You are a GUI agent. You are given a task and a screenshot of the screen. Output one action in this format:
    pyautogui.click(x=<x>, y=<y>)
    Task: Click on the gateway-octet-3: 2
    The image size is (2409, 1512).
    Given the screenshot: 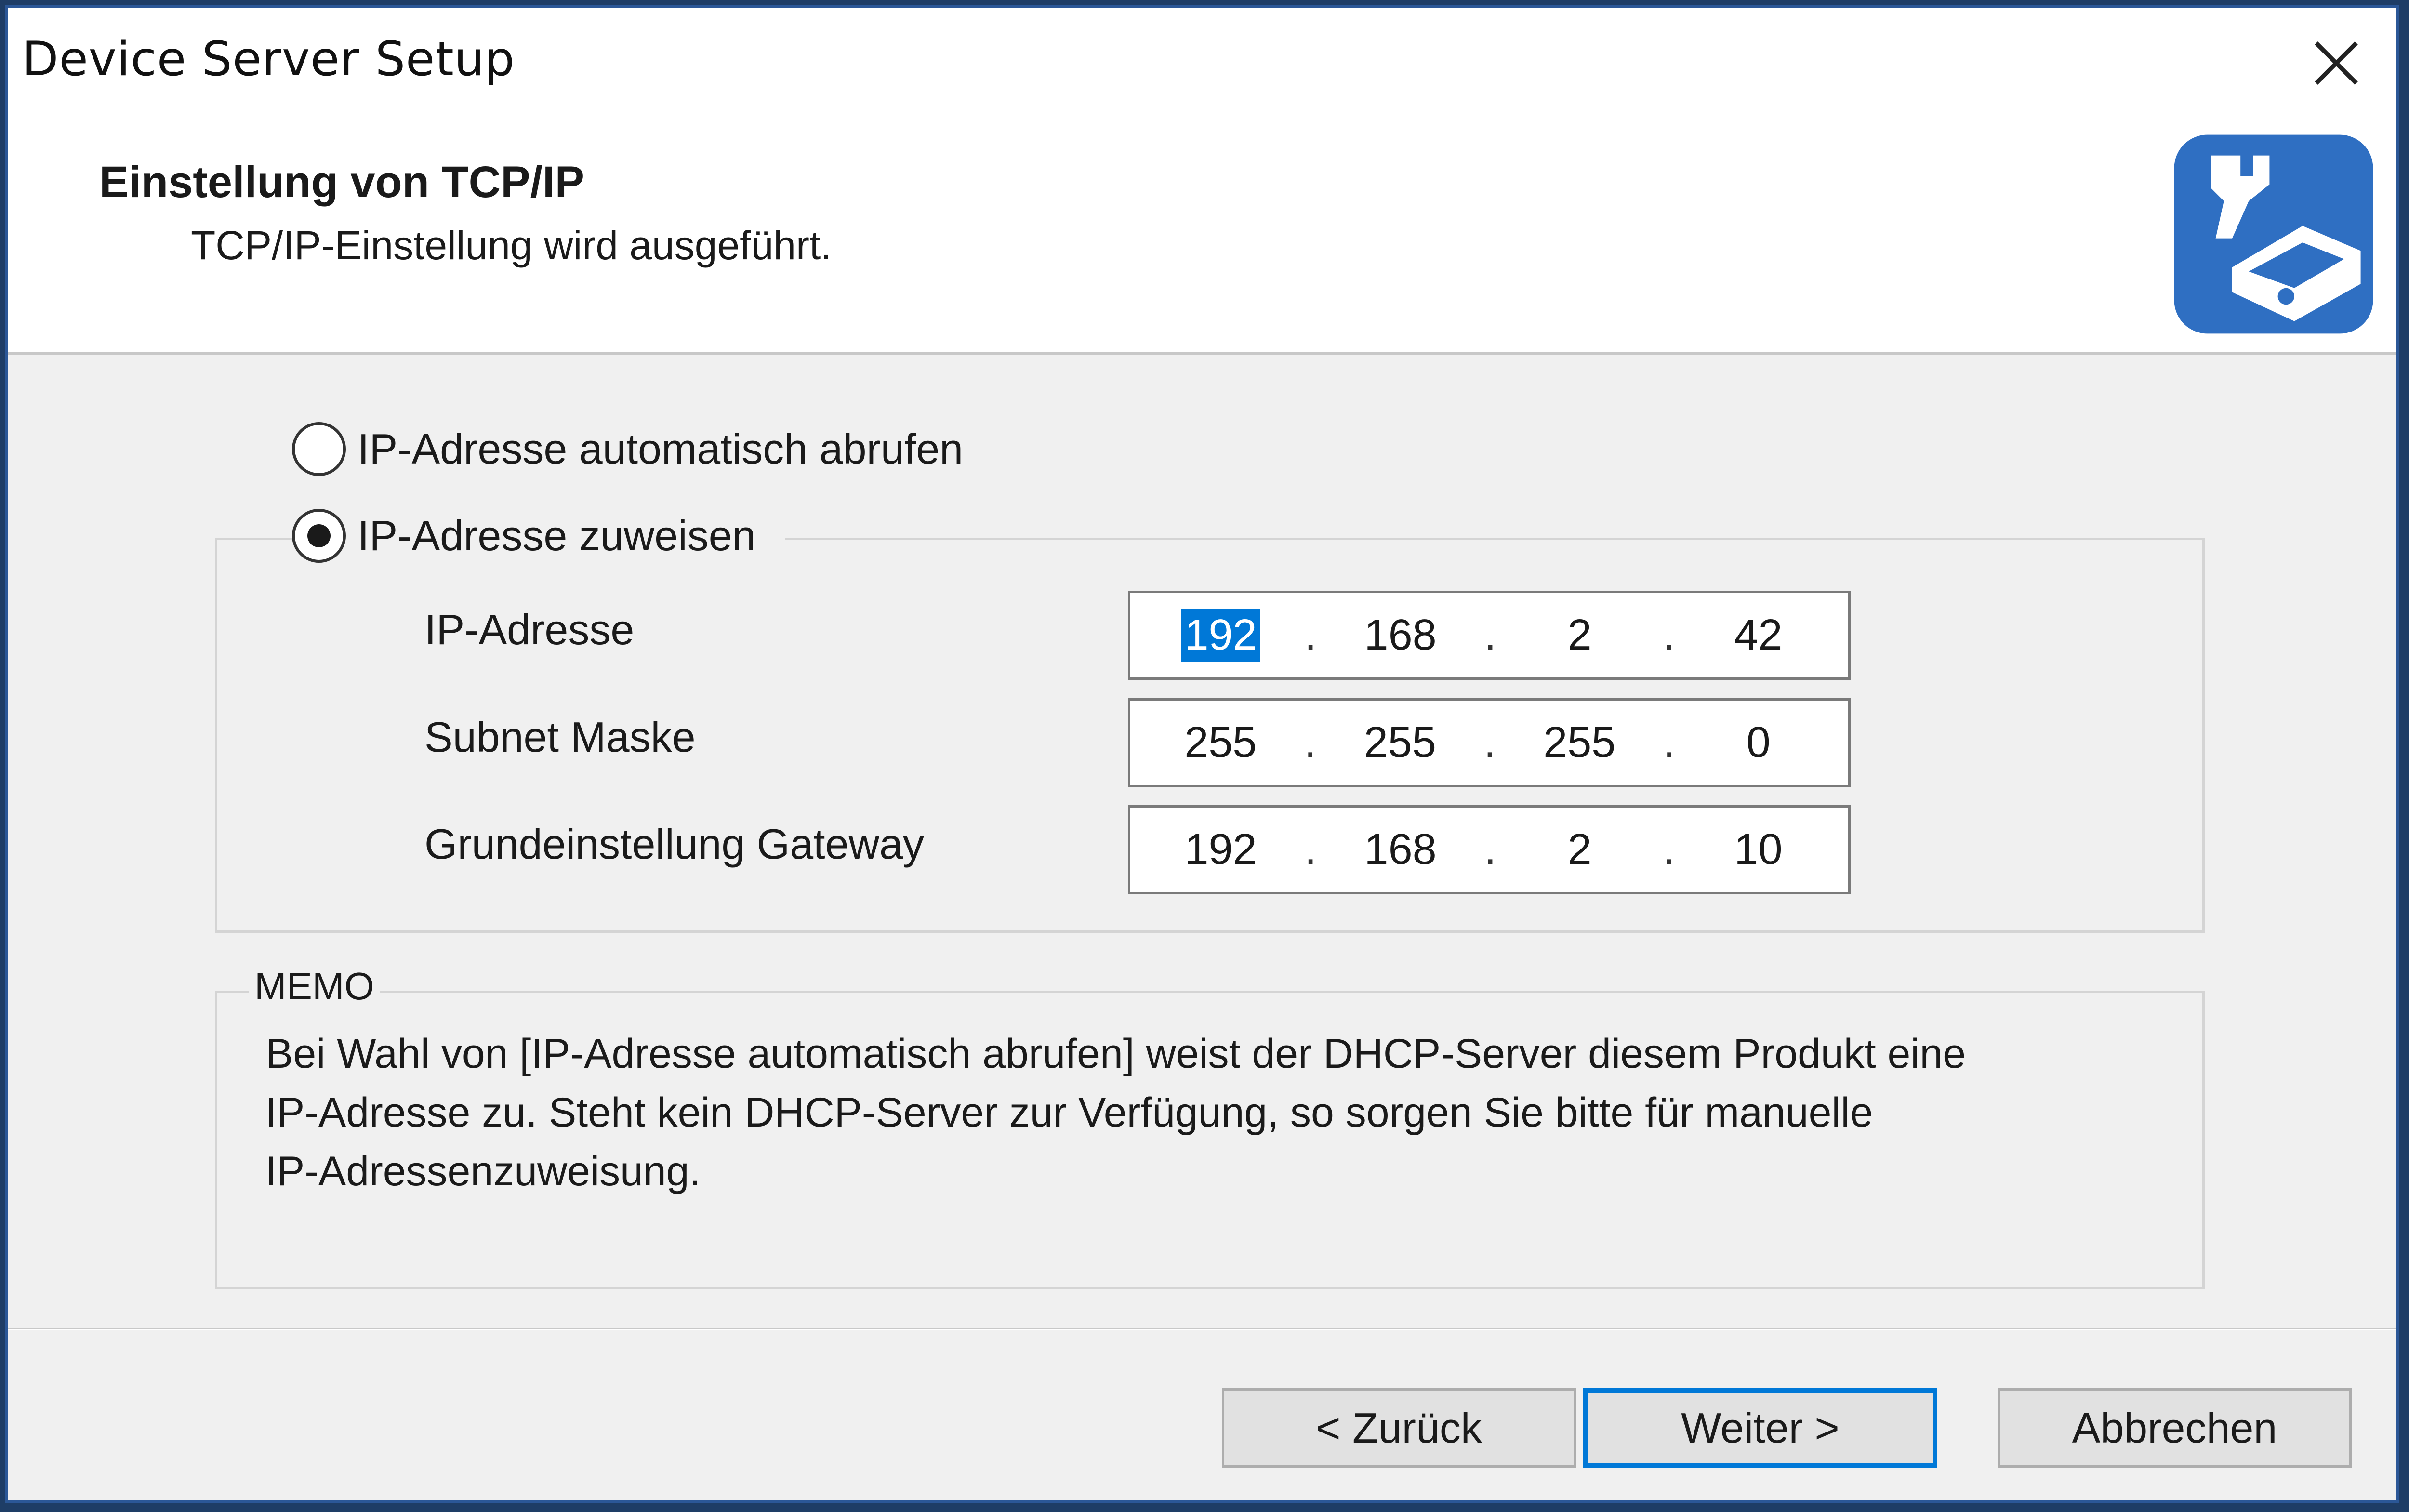 What is the action you would take?
    pyautogui.click(x=1579, y=850)
    